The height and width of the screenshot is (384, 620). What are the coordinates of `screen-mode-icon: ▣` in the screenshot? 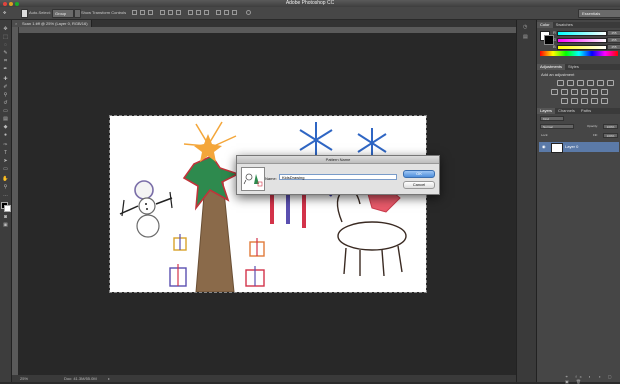 It's located at (5, 225).